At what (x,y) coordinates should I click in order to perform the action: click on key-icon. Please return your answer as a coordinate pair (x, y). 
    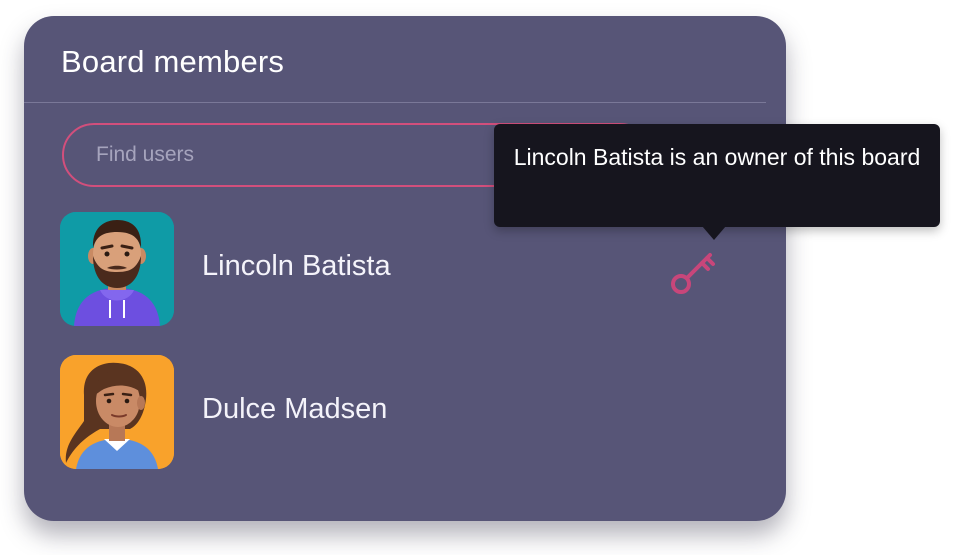
    Looking at the image, I should click on (694, 272).